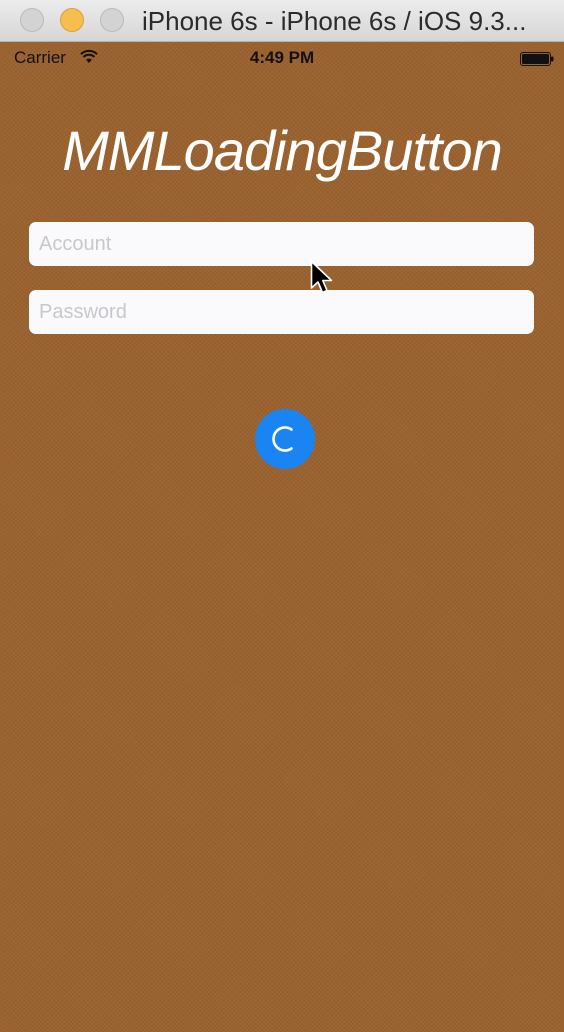 This screenshot has height=1032, width=564. Describe the element at coordinates (321, 277) in the screenshot. I see `cursor-icon` at that location.